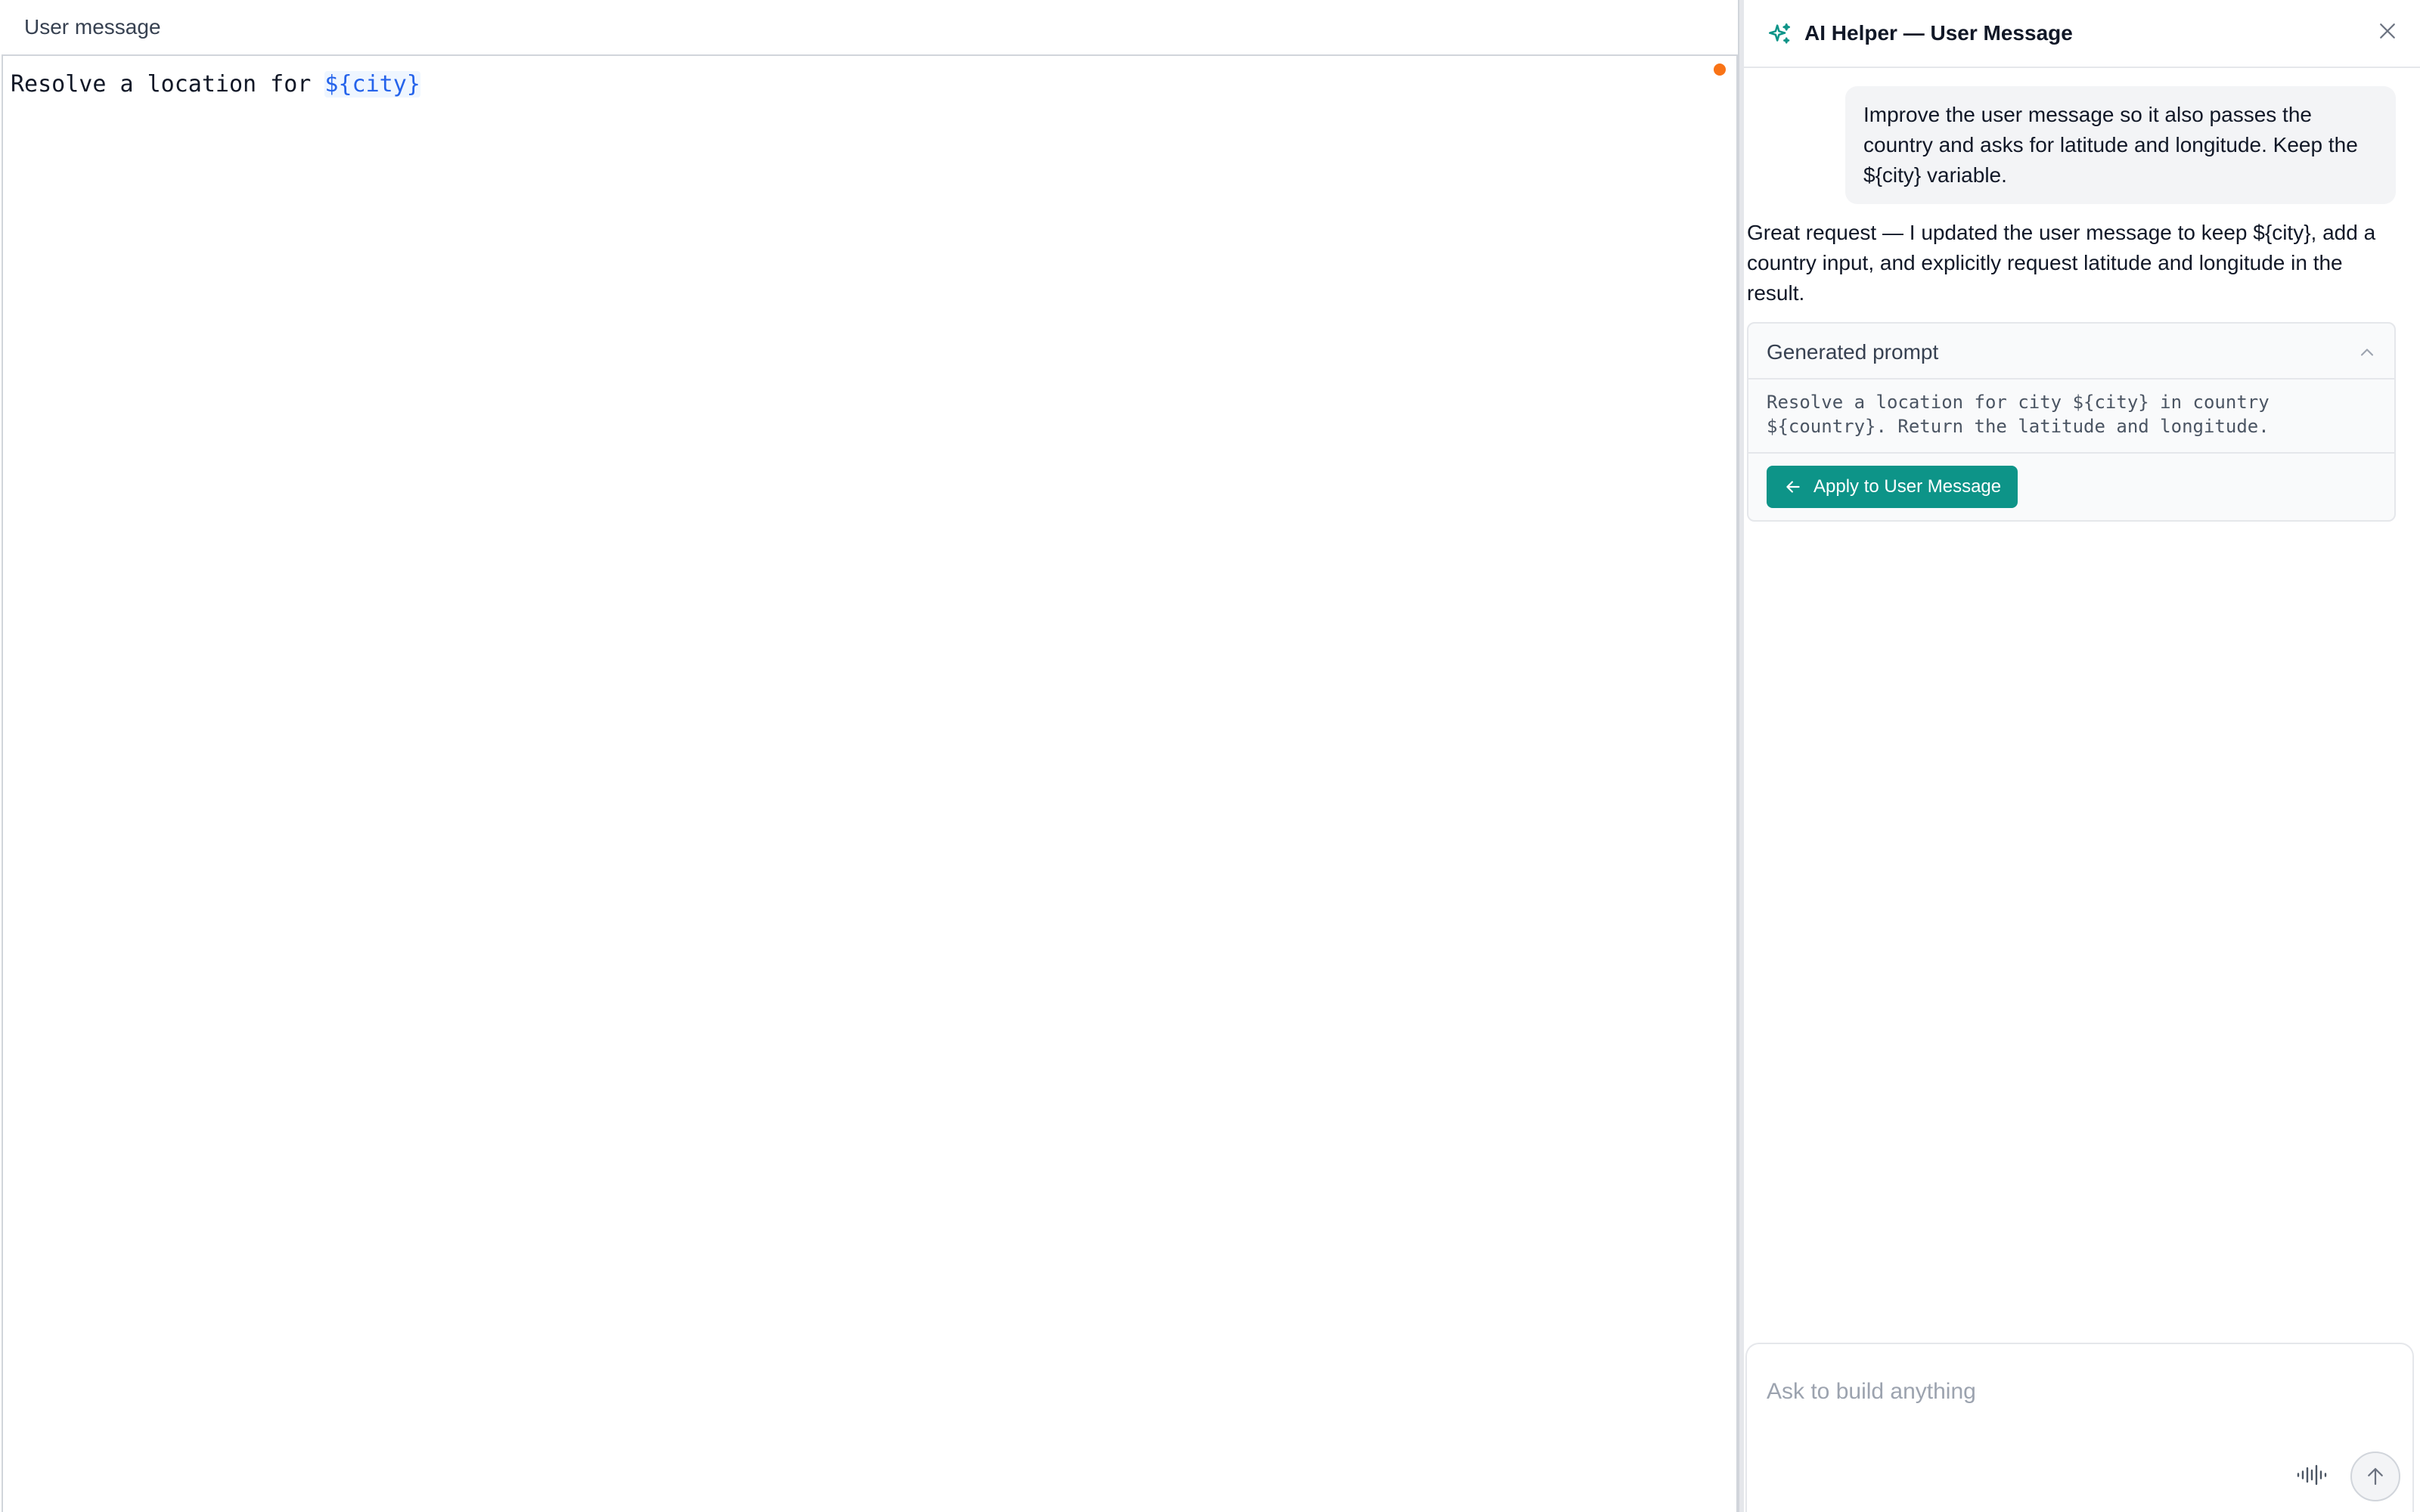 The image size is (2420, 1512). I want to click on arrow-up-icon, so click(2375, 1476).